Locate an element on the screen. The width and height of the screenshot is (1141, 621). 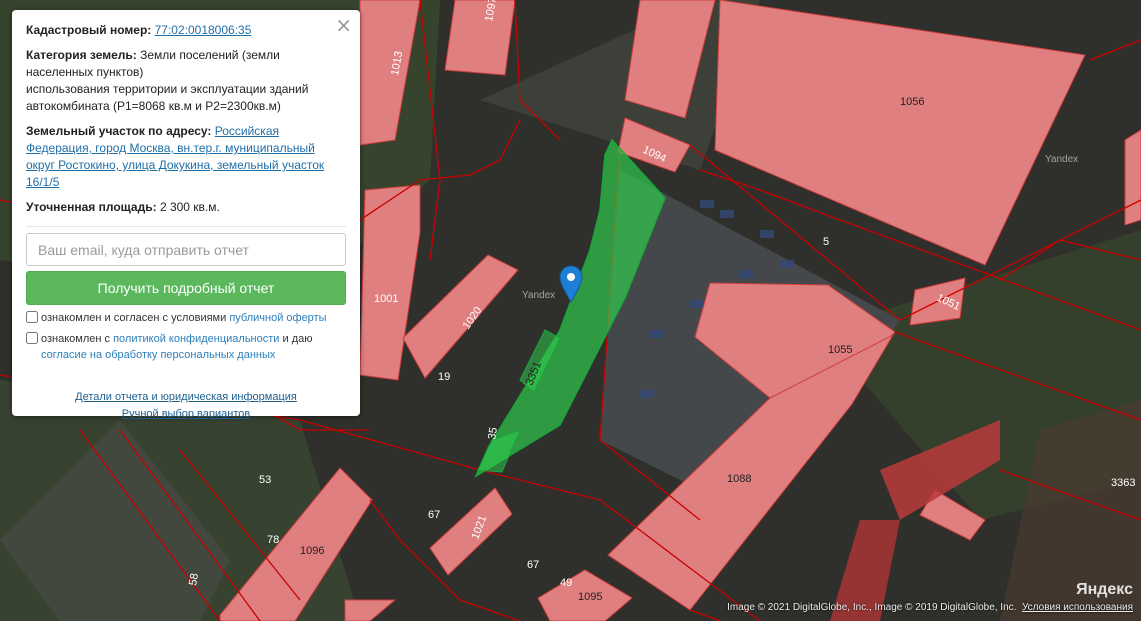
parcel-label-1095: 1095 is located at coordinates (590, 597).